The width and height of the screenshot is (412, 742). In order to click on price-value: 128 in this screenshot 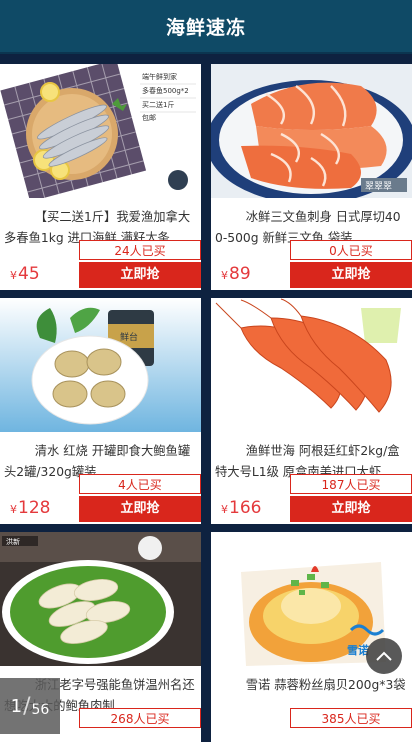, I will do `click(34, 508)`.